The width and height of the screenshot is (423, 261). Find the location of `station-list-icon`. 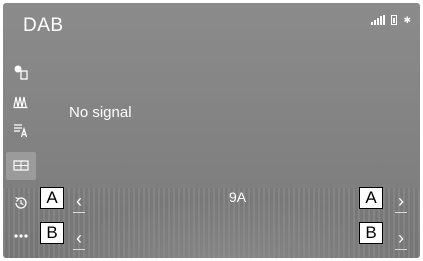

station-list-icon is located at coordinates (20, 102).